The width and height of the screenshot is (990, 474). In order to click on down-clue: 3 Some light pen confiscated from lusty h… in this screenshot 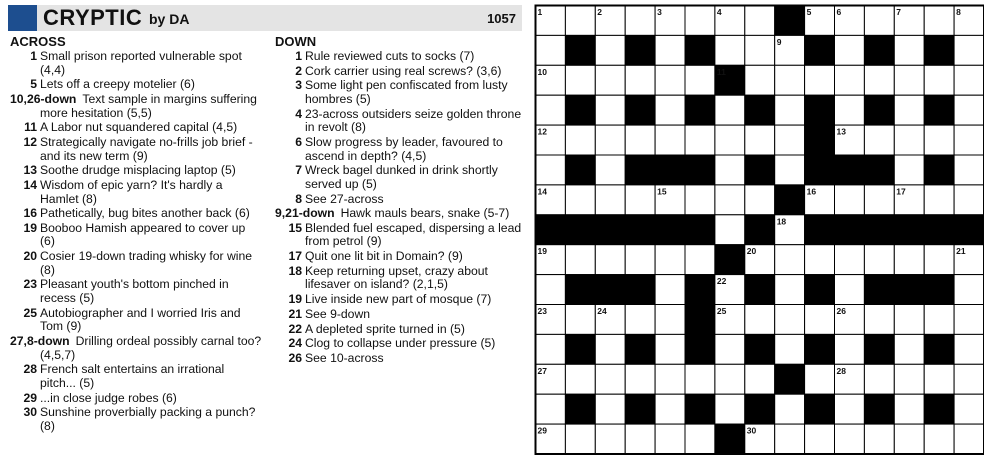, I will do `click(400, 92)`.